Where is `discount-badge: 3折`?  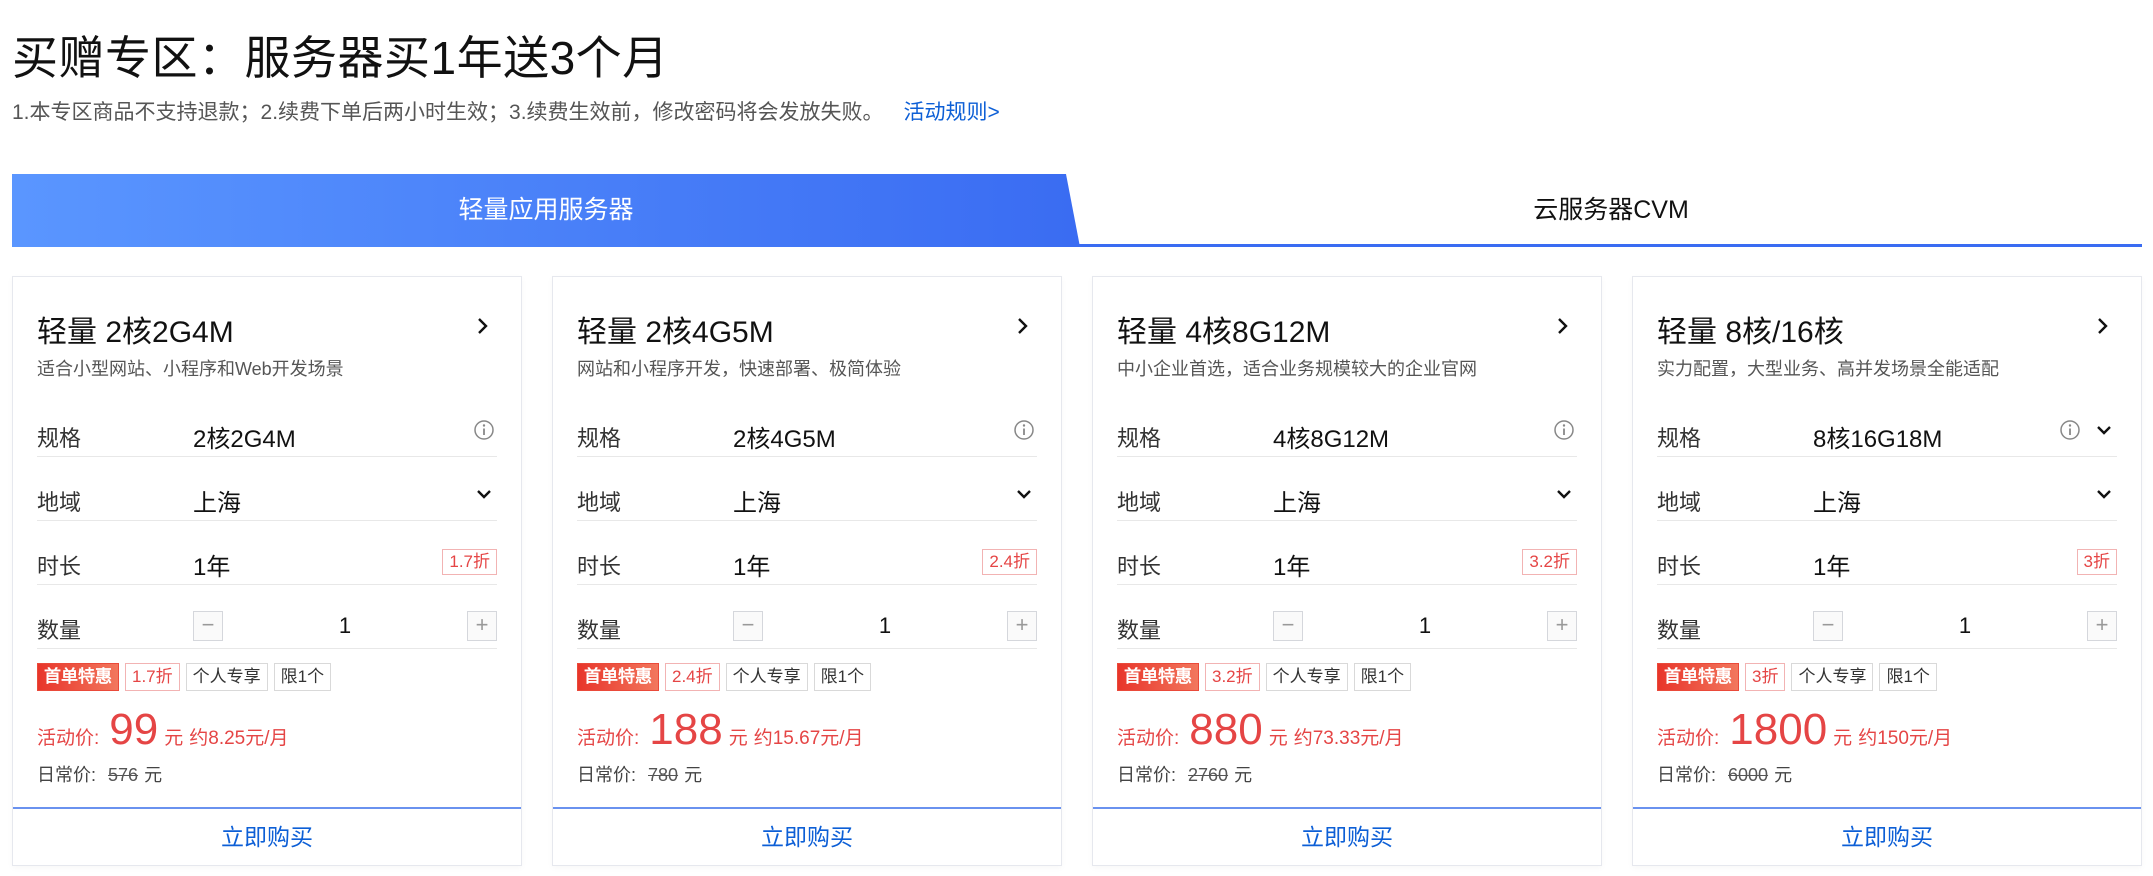 discount-badge: 3折 is located at coordinates (2096, 562).